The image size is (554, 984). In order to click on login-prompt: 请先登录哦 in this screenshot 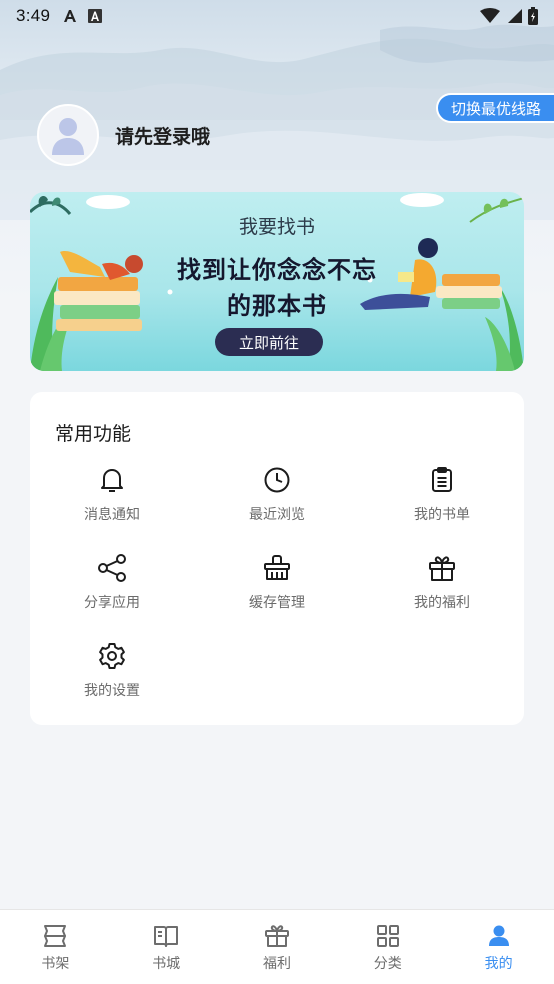, I will do `click(162, 135)`.